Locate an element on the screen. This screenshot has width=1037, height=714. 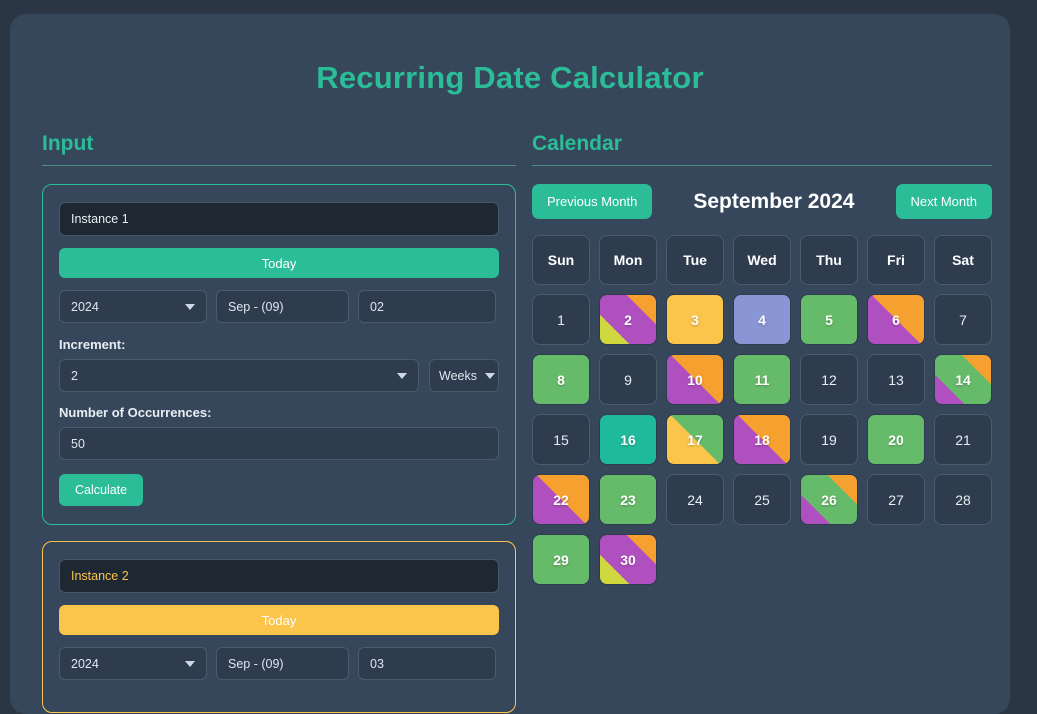
day-input-2: 03 is located at coordinates (427, 663).